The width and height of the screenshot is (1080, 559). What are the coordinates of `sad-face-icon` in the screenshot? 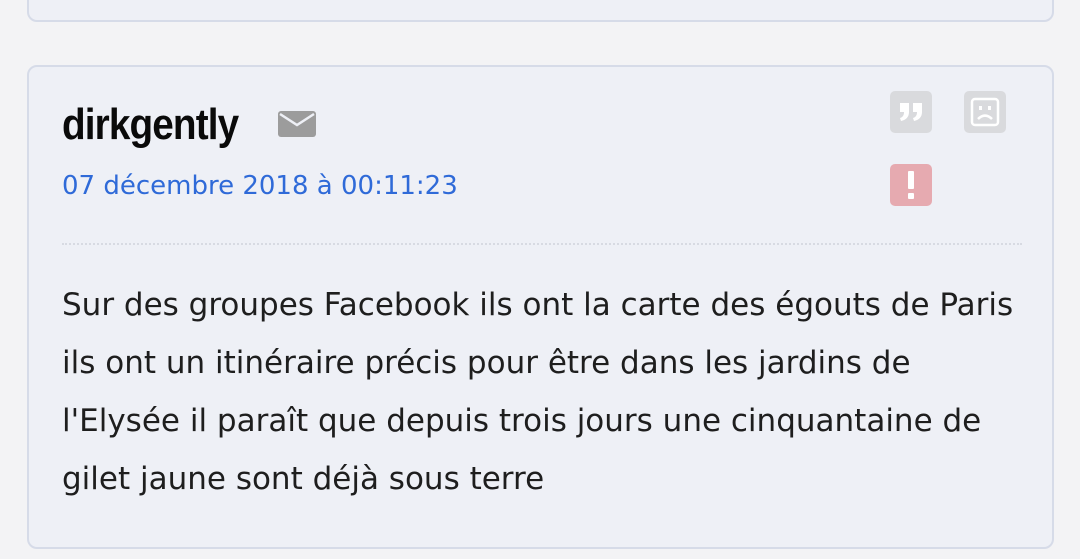 It's located at (985, 112).